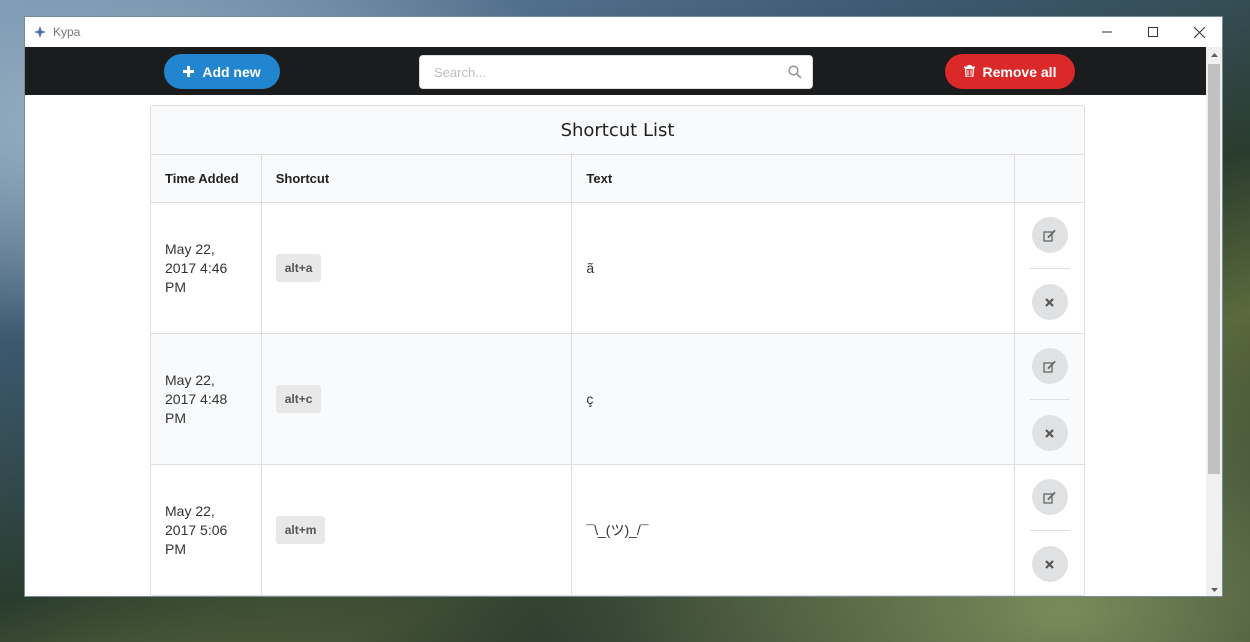 The width and height of the screenshot is (1250, 642). Describe the element at coordinates (196, 398) in the screenshot. I see `time-line: 2017 4:48` at that location.